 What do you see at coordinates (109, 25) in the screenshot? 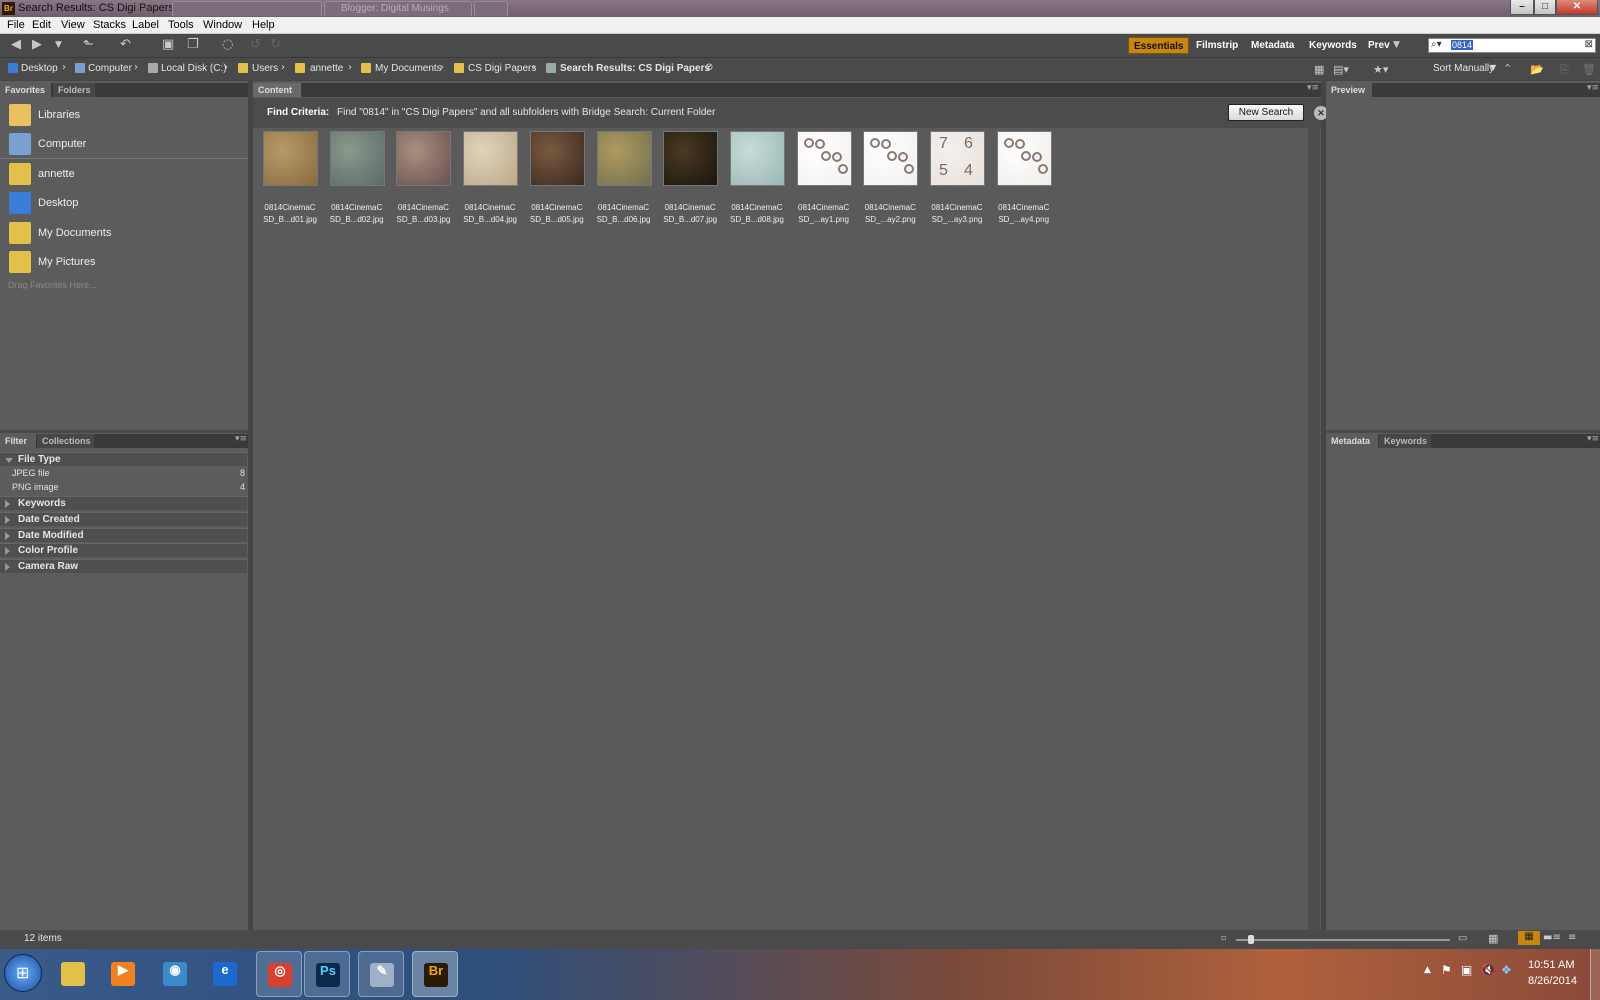
I see `menu-stacks: Stacks` at bounding box center [109, 25].